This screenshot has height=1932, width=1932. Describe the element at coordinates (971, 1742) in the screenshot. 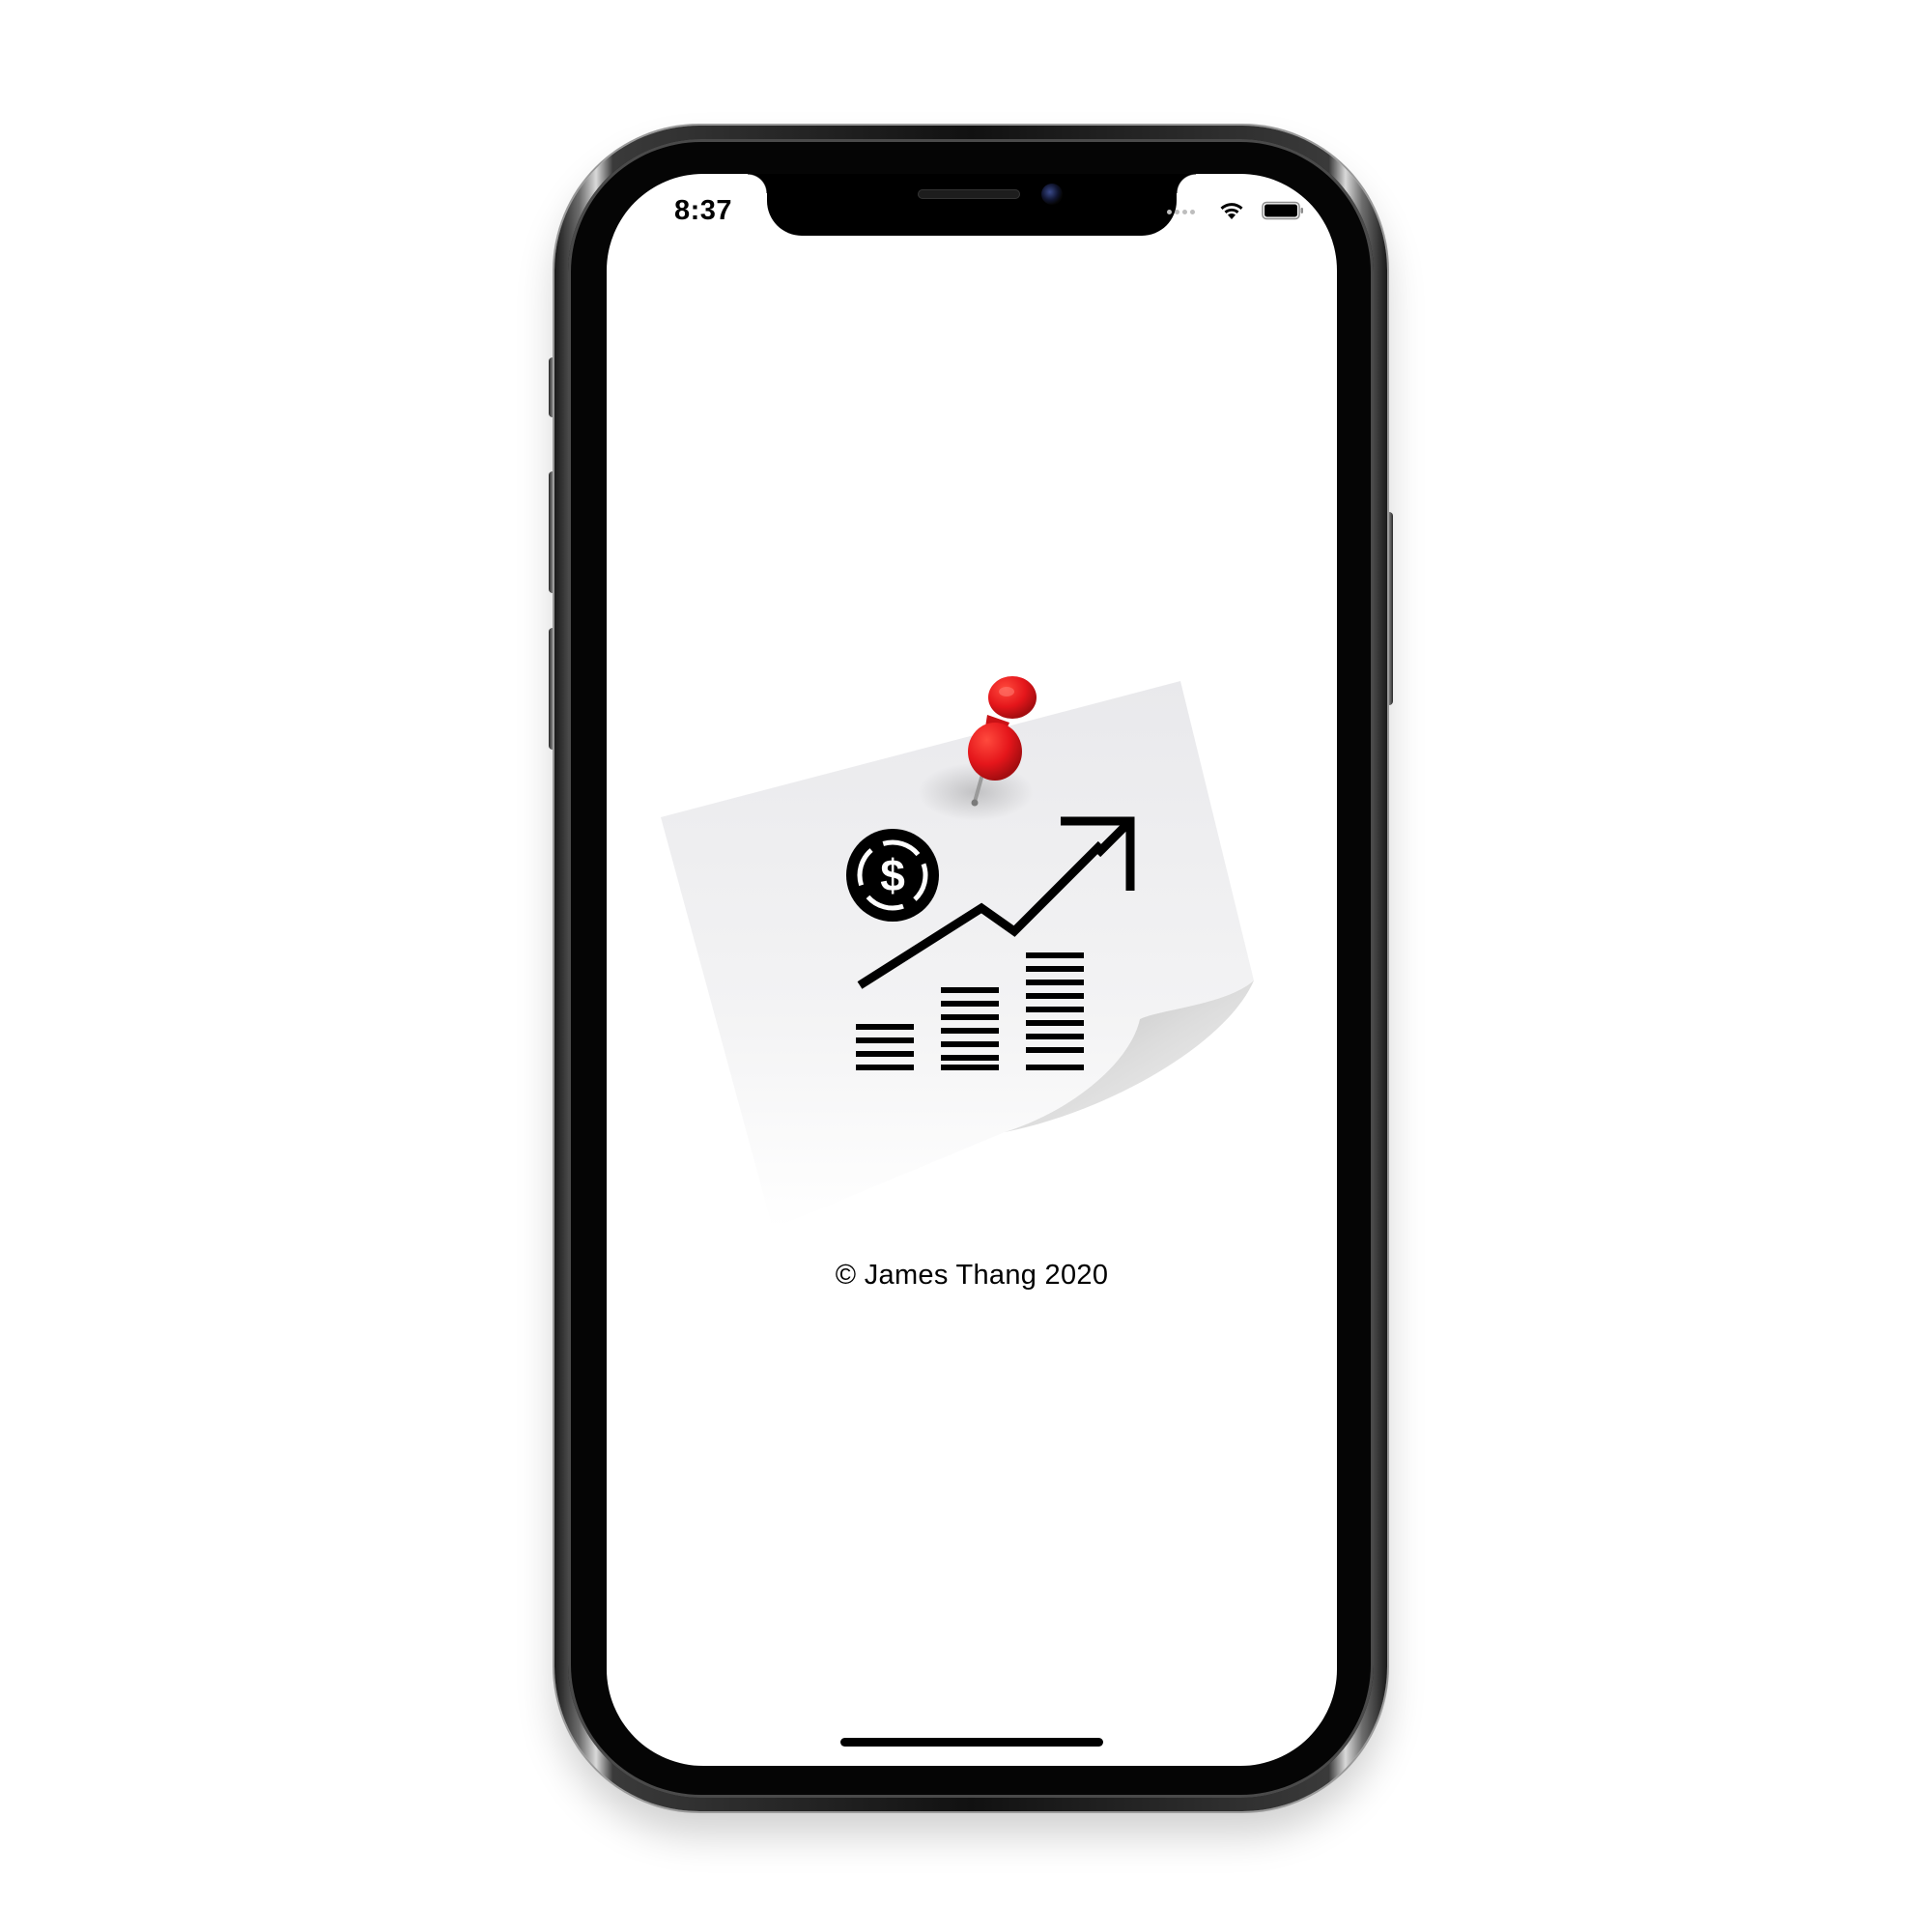

I see `home-indicator` at that location.